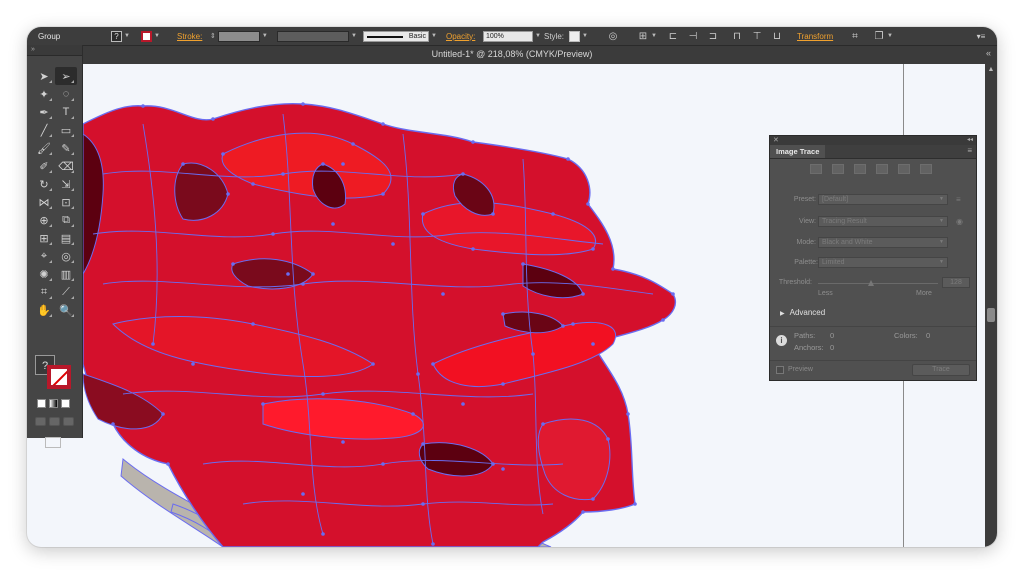 The image size is (1024, 574). I want to click on align-bottom-icon: ⊔, so click(777, 36).